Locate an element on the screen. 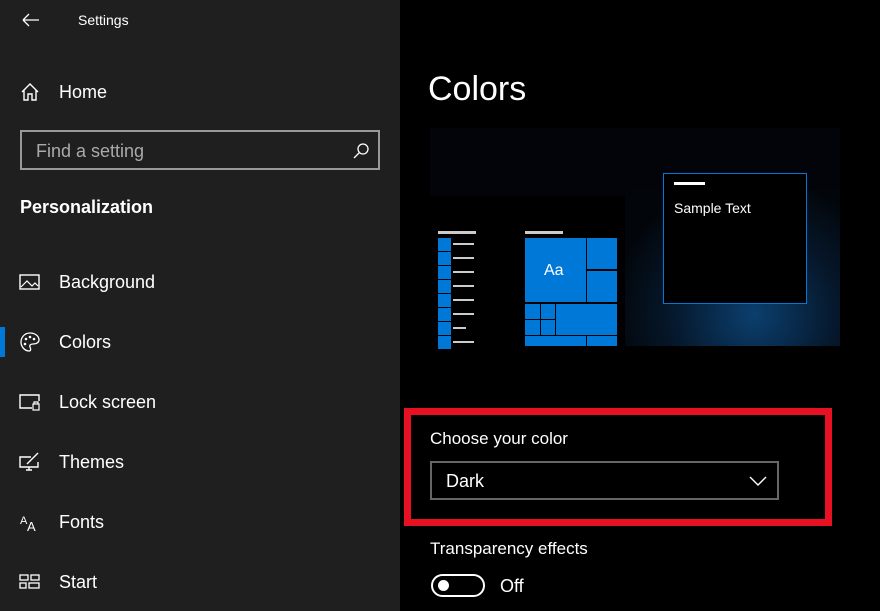  image-icon is located at coordinates (29, 282).